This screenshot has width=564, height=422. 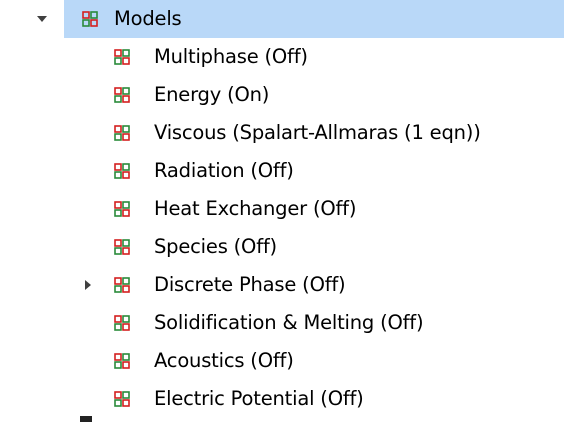 I want to click on tree-item-label: Discrete Phase (Off), so click(x=250, y=284).